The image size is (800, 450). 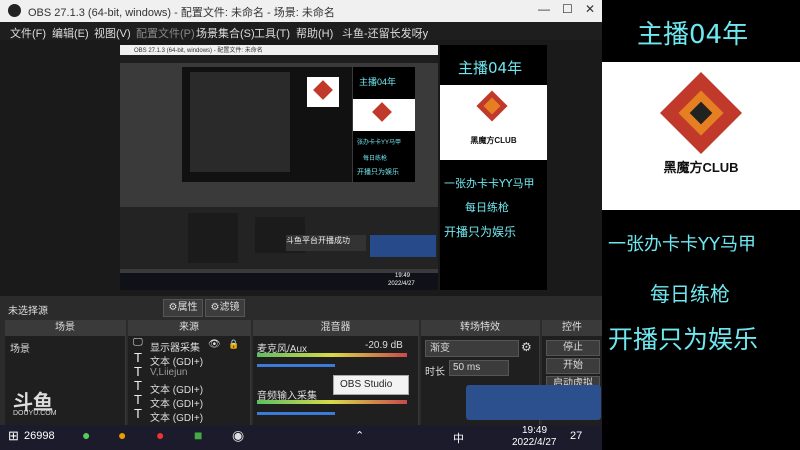 What do you see at coordinates (479, 368) in the screenshot?
I see `duration-input: 50 ms` at bounding box center [479, 368].